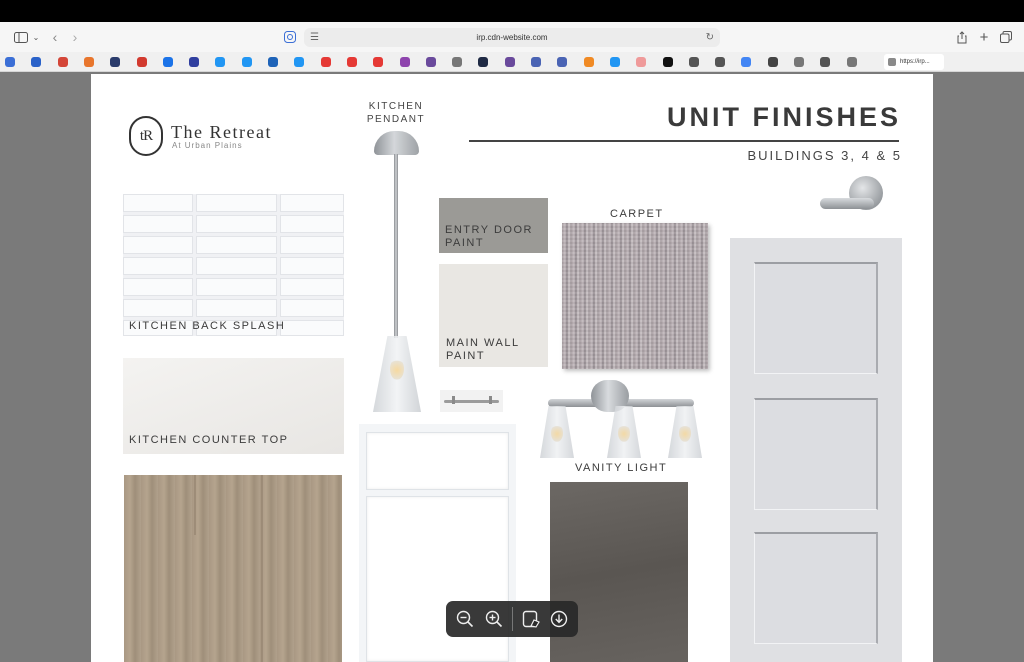 This screenshot has height=662, width=1024. Describe the element at coordinates (465, 619) in the screenshot. I see `zoom-out-icon` at that location.